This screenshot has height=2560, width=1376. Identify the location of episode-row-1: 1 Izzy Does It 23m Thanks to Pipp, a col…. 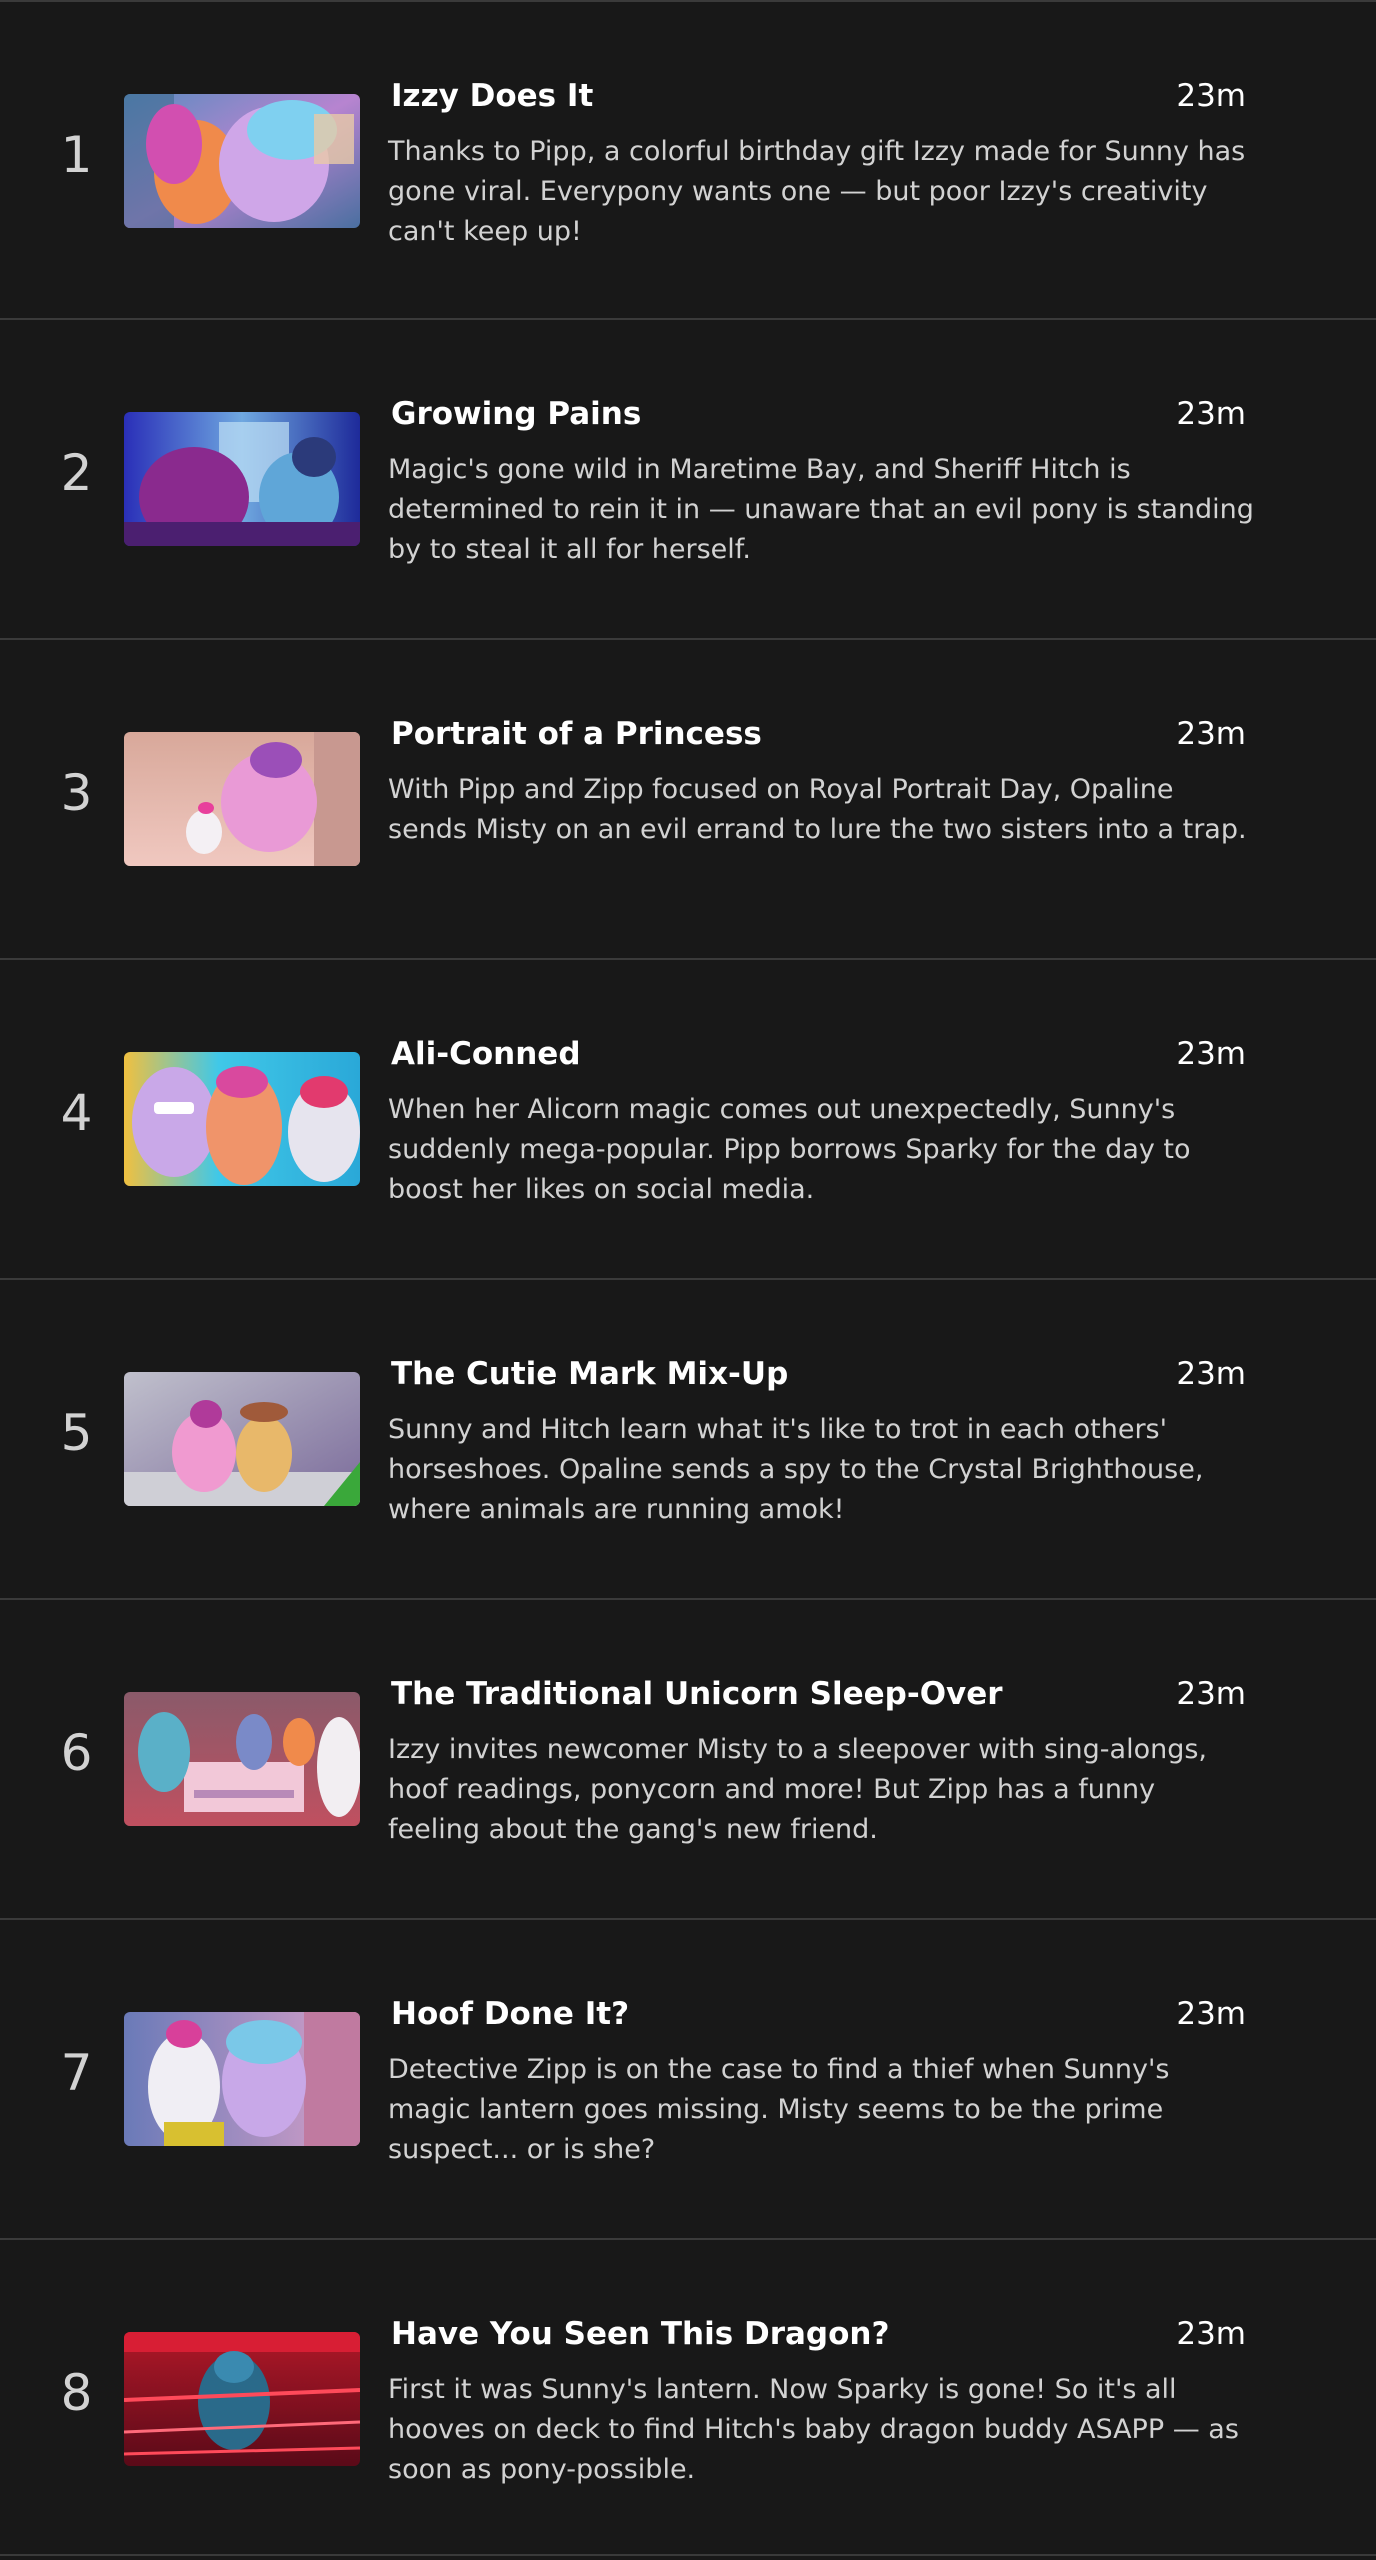
(688, 159).